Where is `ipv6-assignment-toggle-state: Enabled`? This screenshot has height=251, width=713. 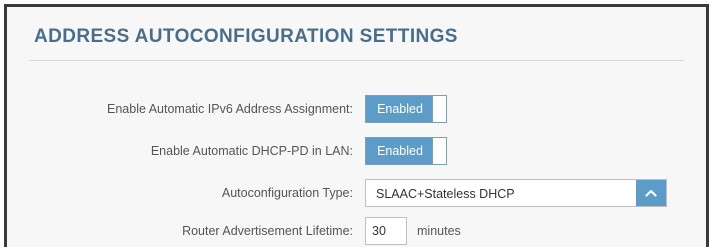
ipv6-assignment-toggle-state: Enabled is located at coordinates (400, 109).